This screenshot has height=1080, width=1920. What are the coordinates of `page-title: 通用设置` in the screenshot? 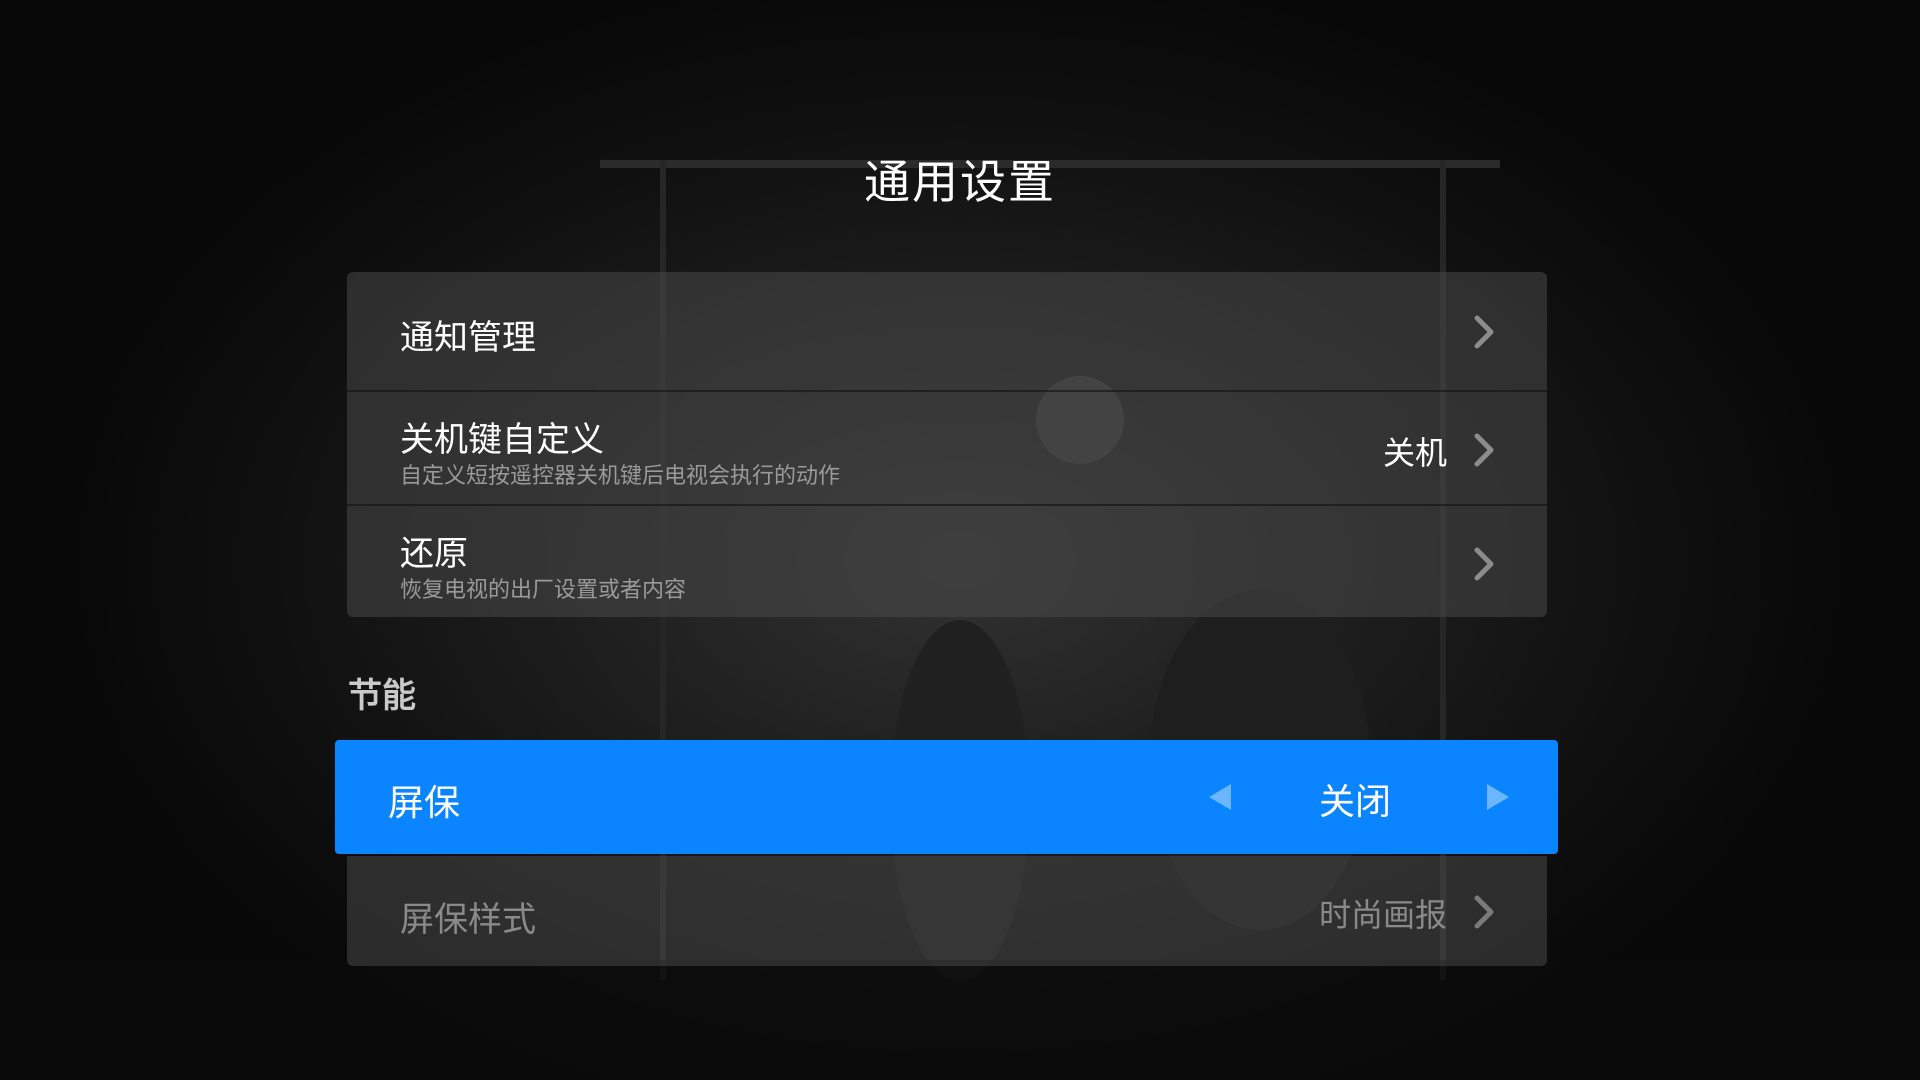 It's located at (960, 182).